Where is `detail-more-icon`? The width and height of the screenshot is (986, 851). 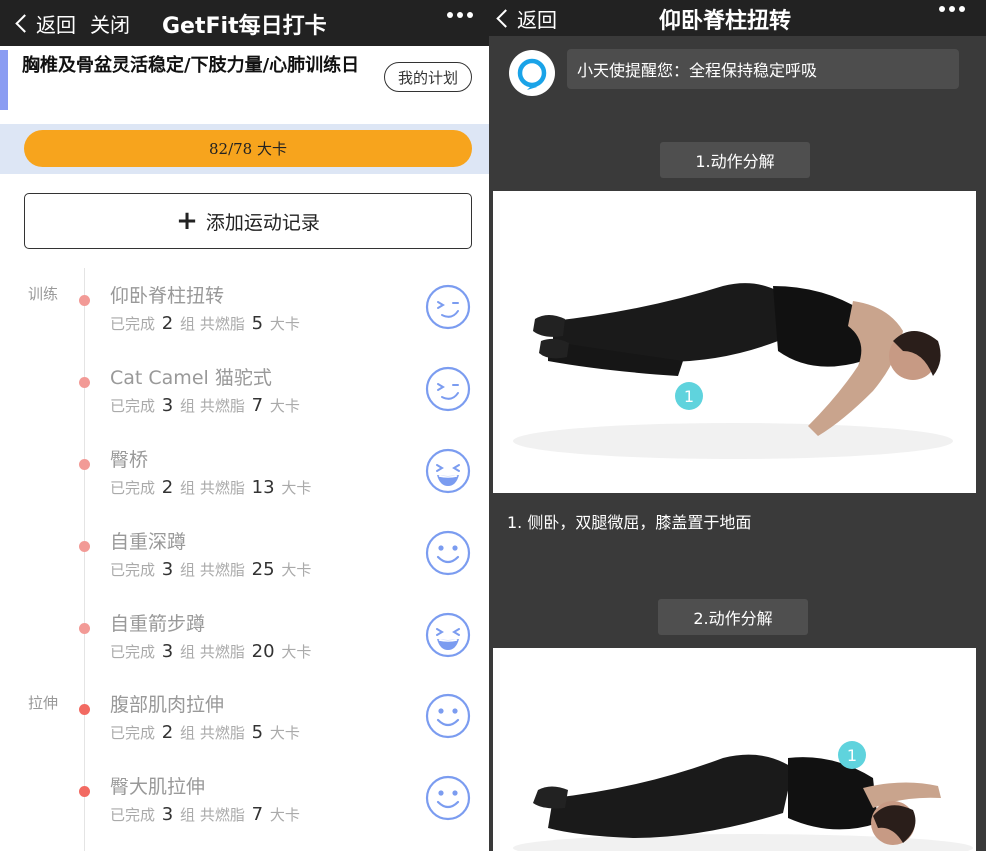
detail-more-icon is located at coordinates (952, 9).